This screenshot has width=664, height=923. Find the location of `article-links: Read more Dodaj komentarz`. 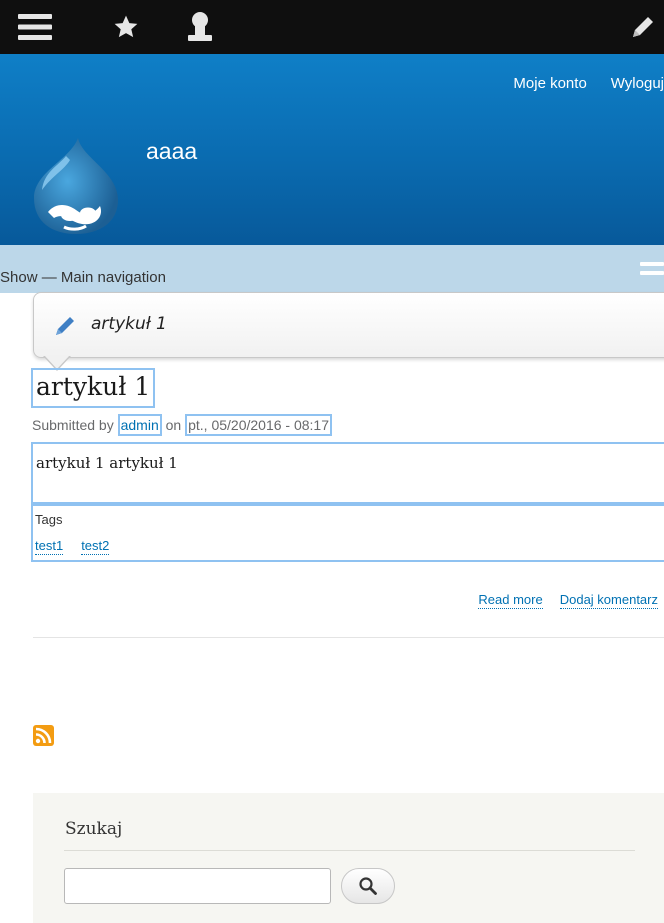

article-links: Read more Dodaj komentarz is located at coordinates (559, 600).